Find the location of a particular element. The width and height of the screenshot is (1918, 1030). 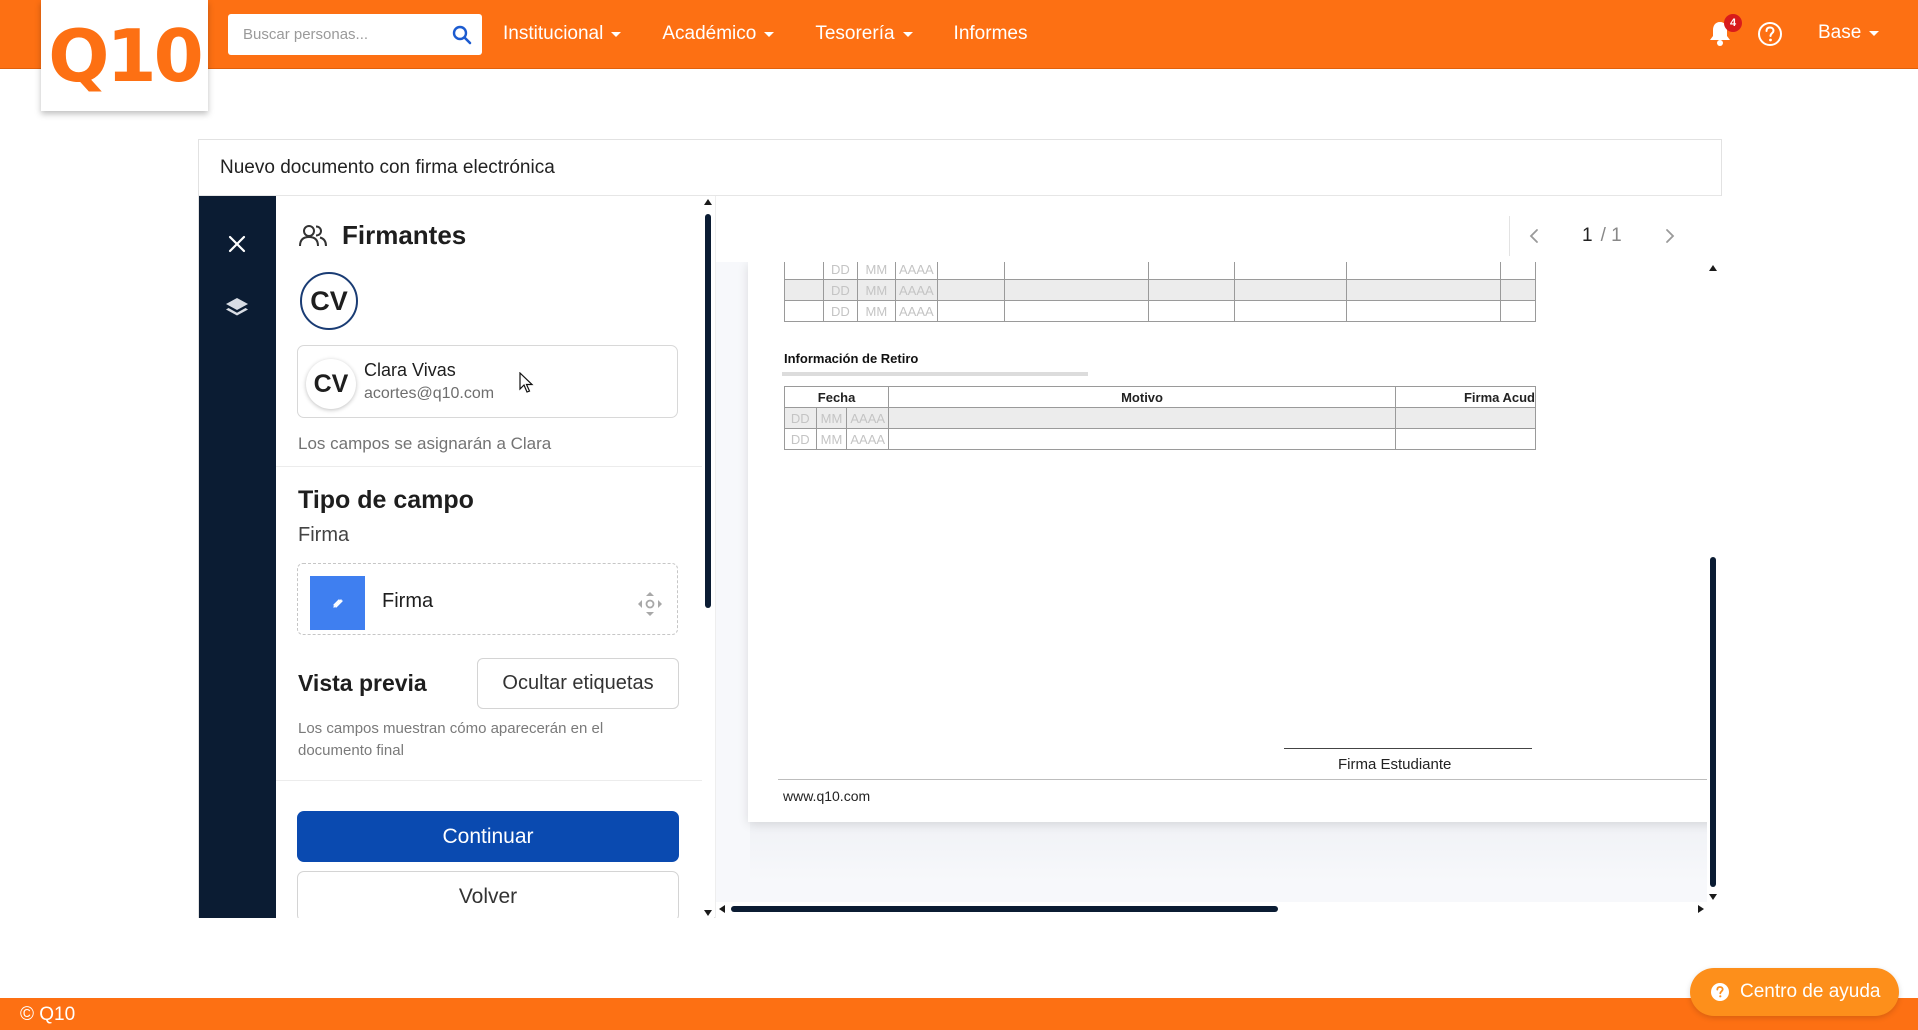

search-input is located at coordinates (340, 34).